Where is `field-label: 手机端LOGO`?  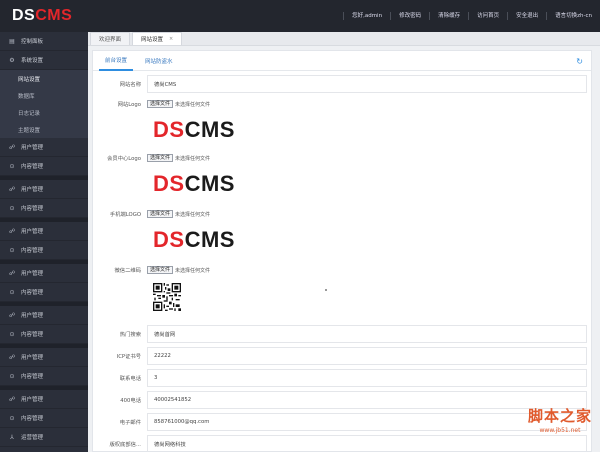 field-label: 手机端LOGO is located at coordinates (125, 215).